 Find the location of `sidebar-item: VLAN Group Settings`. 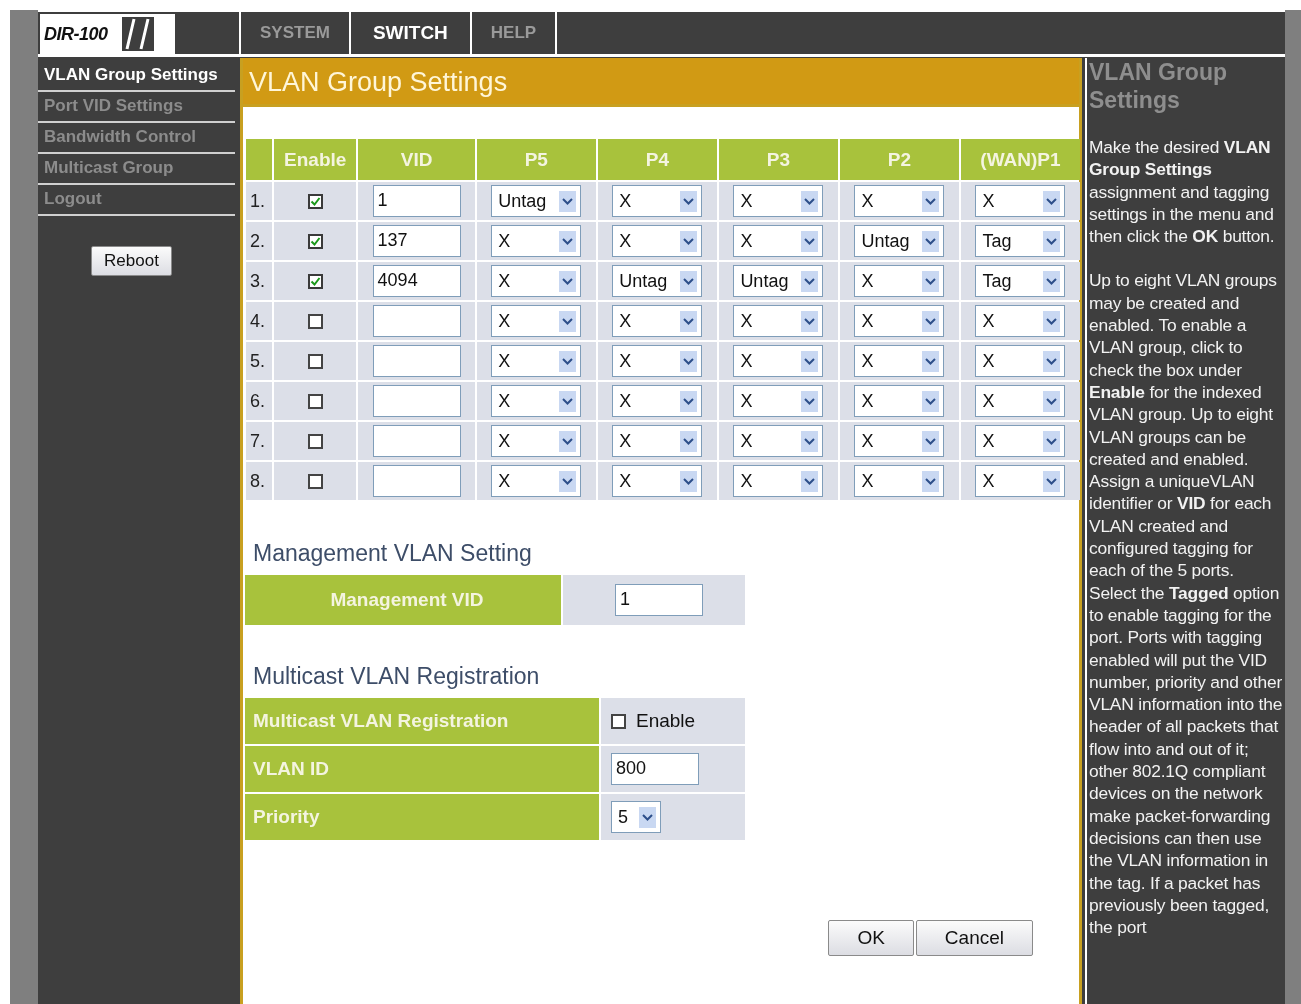

sidebar-item: VLAN Group Settings is located at coordinates (136, 76).